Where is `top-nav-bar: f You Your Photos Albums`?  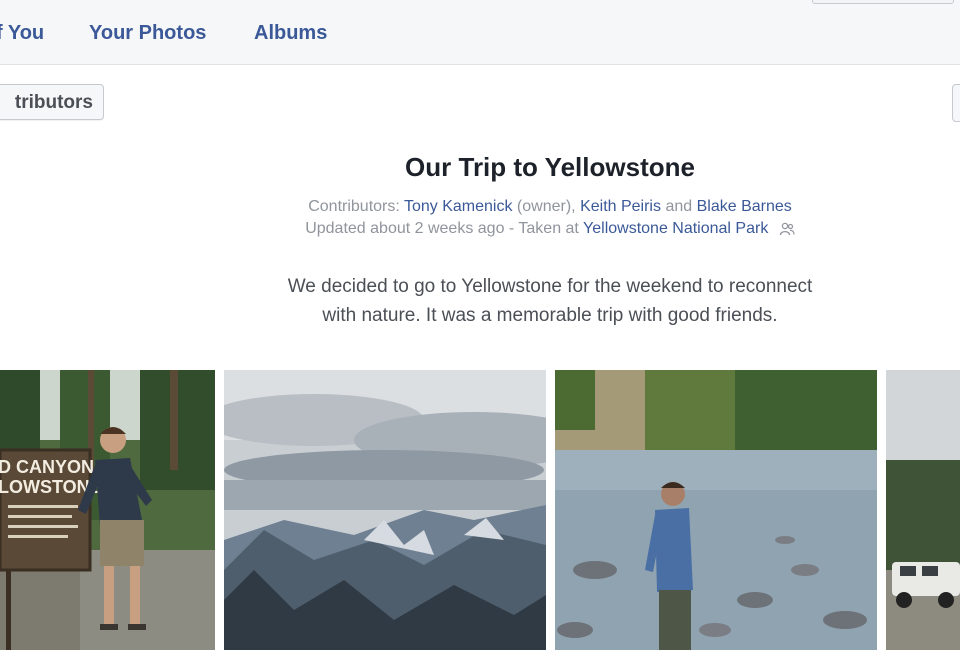
top-nav-bar: f You Your Photos Albums is located at coordinates (480, 32).